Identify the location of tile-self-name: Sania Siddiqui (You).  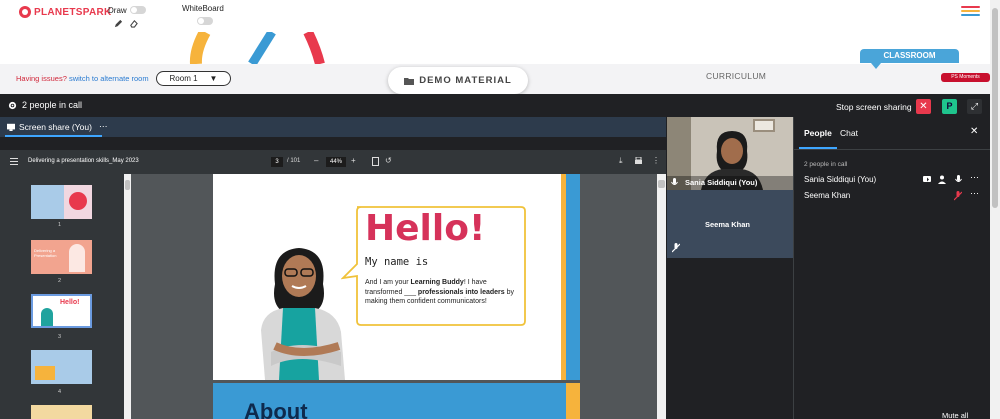
(721, 182).